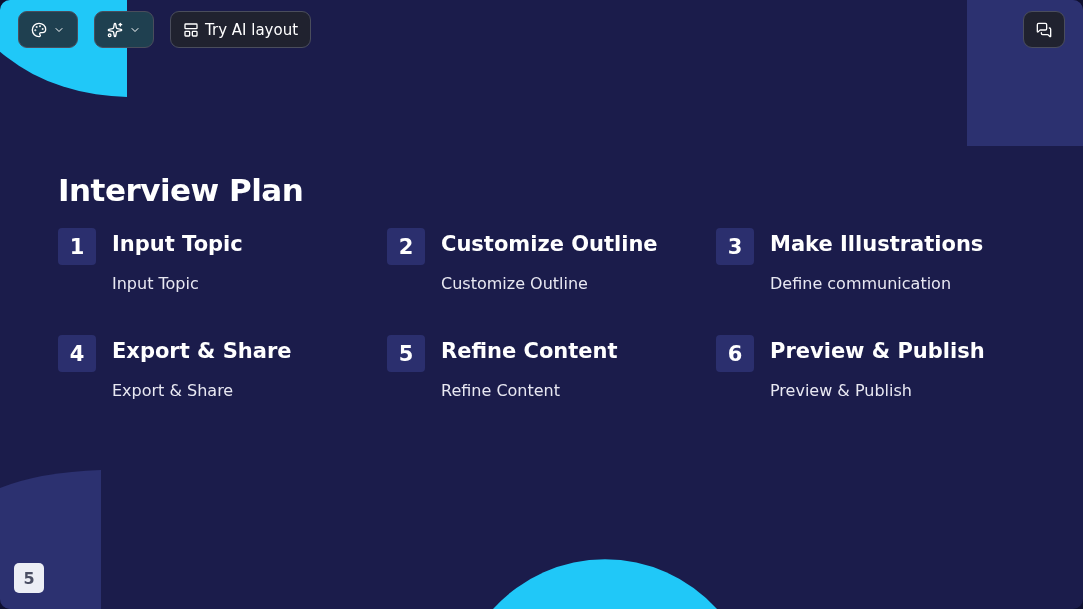 This screenshot has width=1083, height=609. Describe the element at coordinates (501, 390) in the screenshot. I see `step-description: Refine Content` at that location.